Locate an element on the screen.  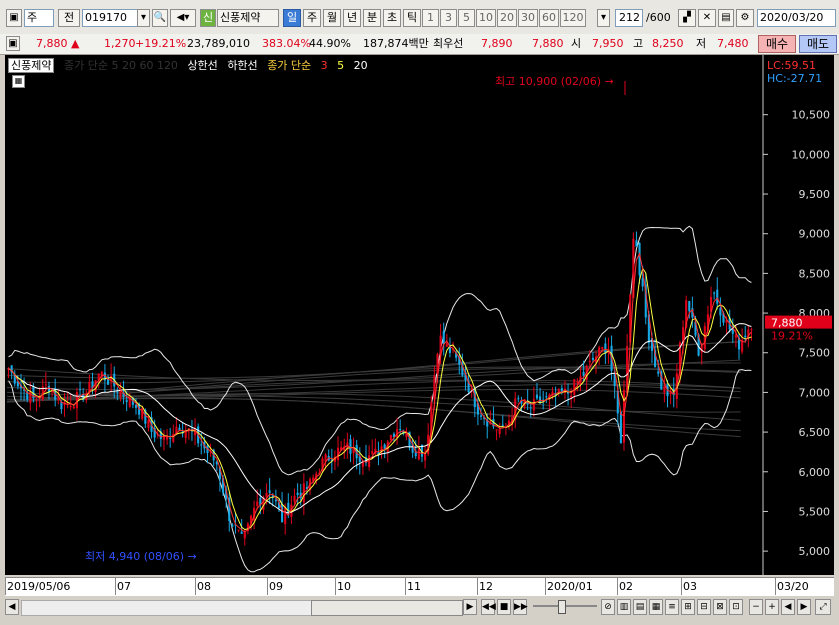
quote-toggle-icon: ▣ is located at coordinates (13, 43).